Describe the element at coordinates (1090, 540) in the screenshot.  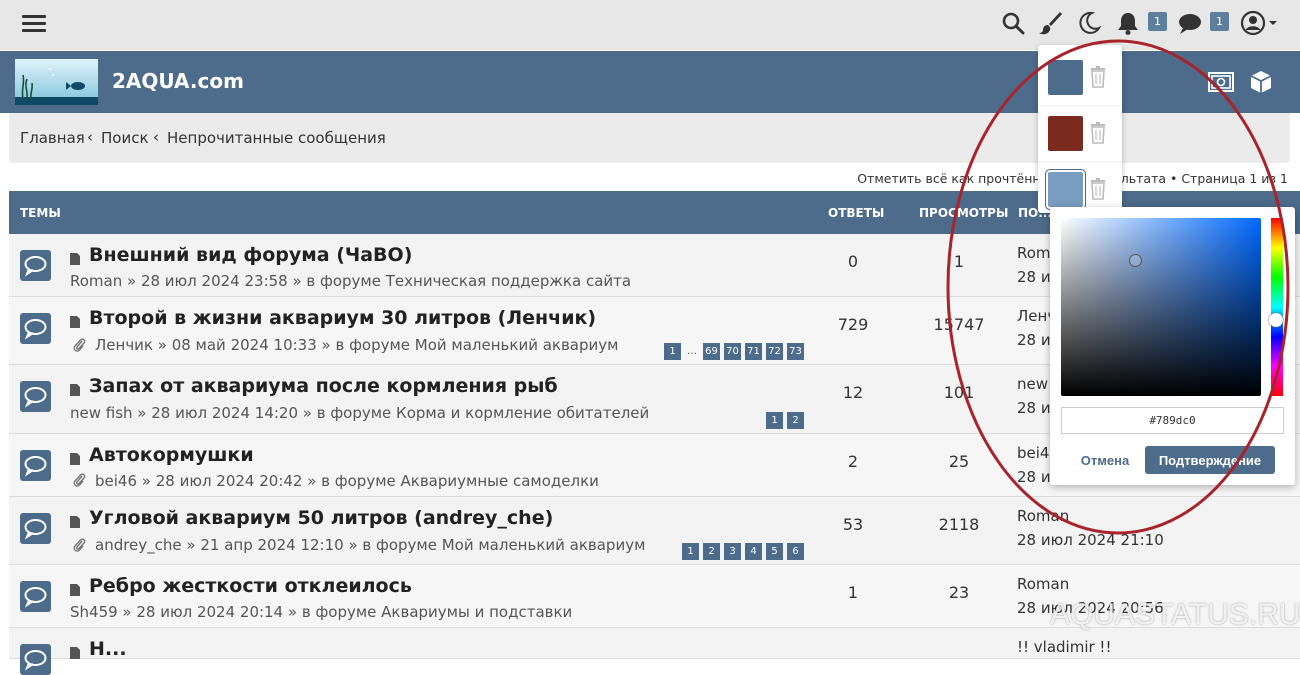
I see `last-post-date: 28 июл 2024 21:10` at that location.